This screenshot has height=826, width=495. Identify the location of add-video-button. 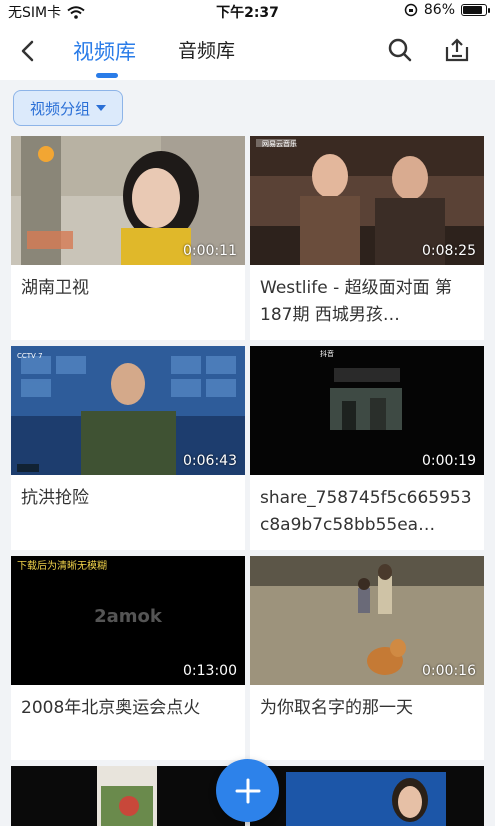
(247, 790).